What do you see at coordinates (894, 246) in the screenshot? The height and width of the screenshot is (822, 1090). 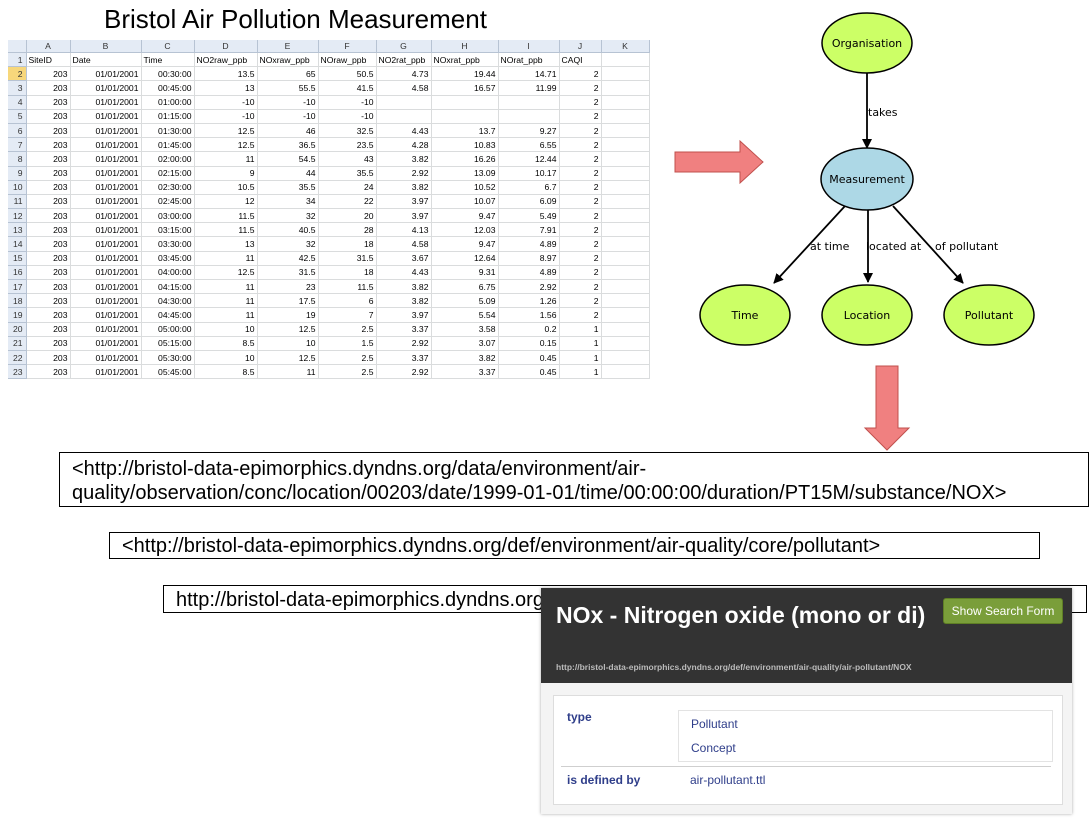 I see `edge-label-located-at: located at` at bounding box center [894, 246].